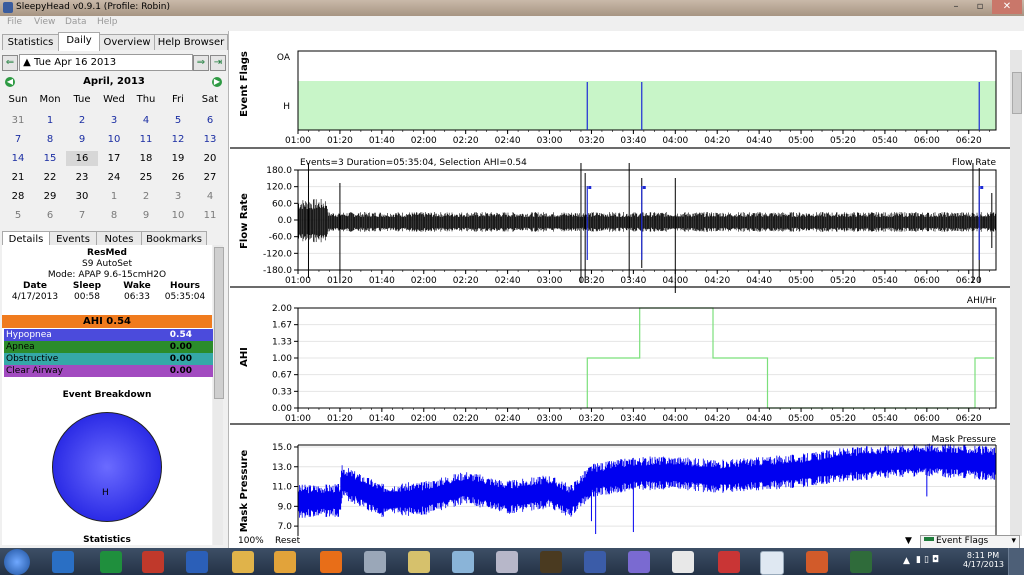  Describe the element at coordinates (956, 7) in the screenshot. I see `minimize-button: –` at that location.